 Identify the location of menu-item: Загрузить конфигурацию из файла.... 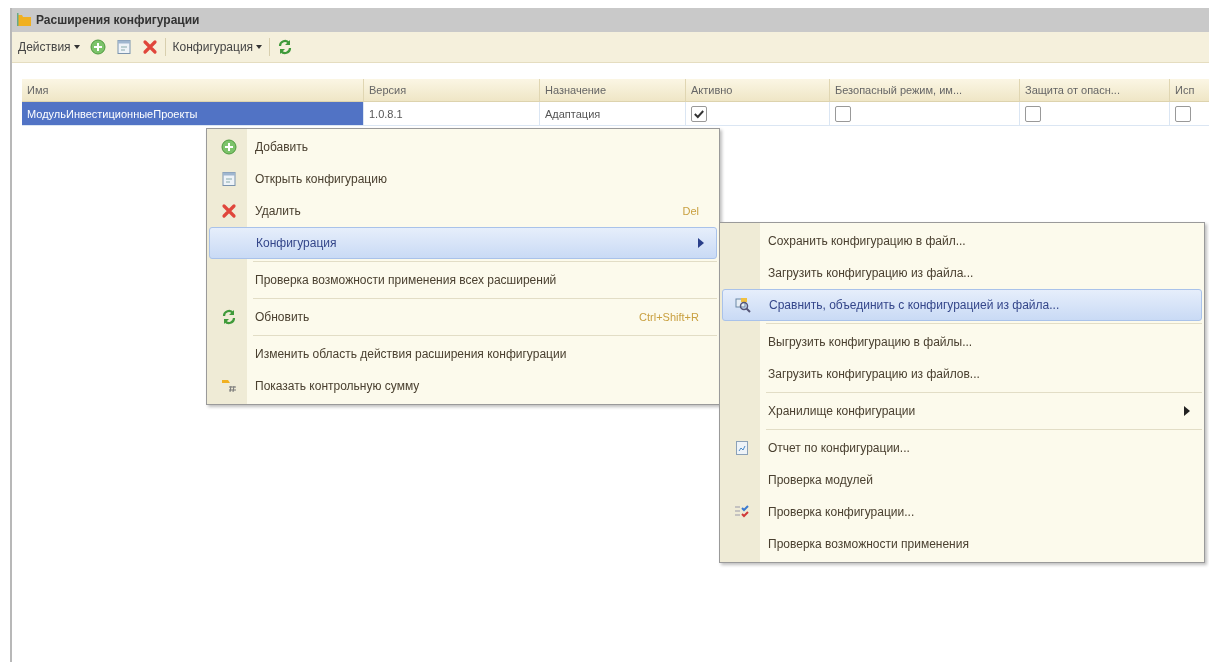
(962, 273).